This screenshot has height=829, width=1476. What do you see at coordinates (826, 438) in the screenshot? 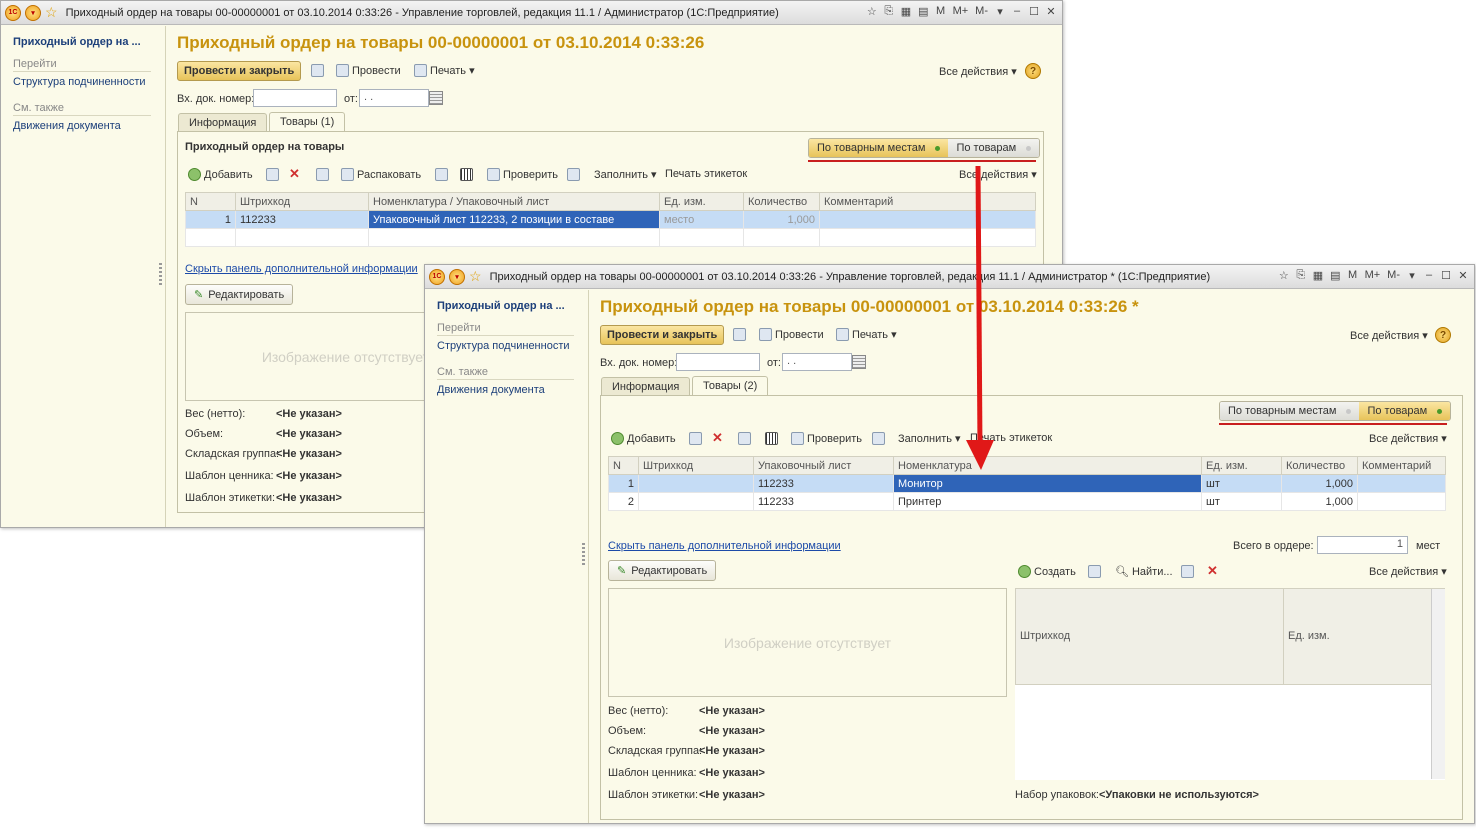
I see `check-button: Проверить` at bounding box center [826, 438].